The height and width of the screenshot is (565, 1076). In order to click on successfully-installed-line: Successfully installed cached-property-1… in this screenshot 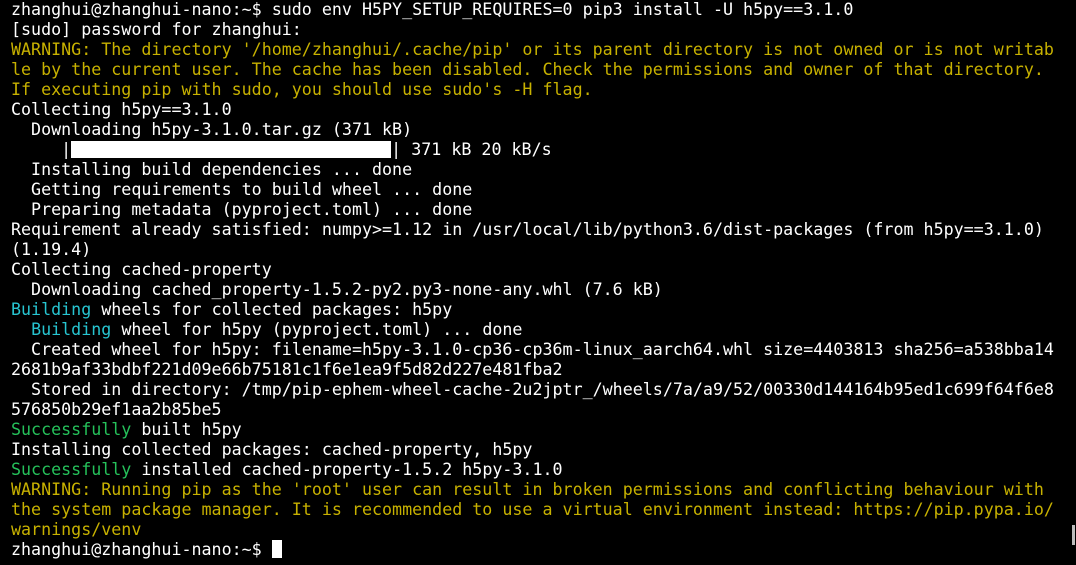, I will do `click(543, 470)`.